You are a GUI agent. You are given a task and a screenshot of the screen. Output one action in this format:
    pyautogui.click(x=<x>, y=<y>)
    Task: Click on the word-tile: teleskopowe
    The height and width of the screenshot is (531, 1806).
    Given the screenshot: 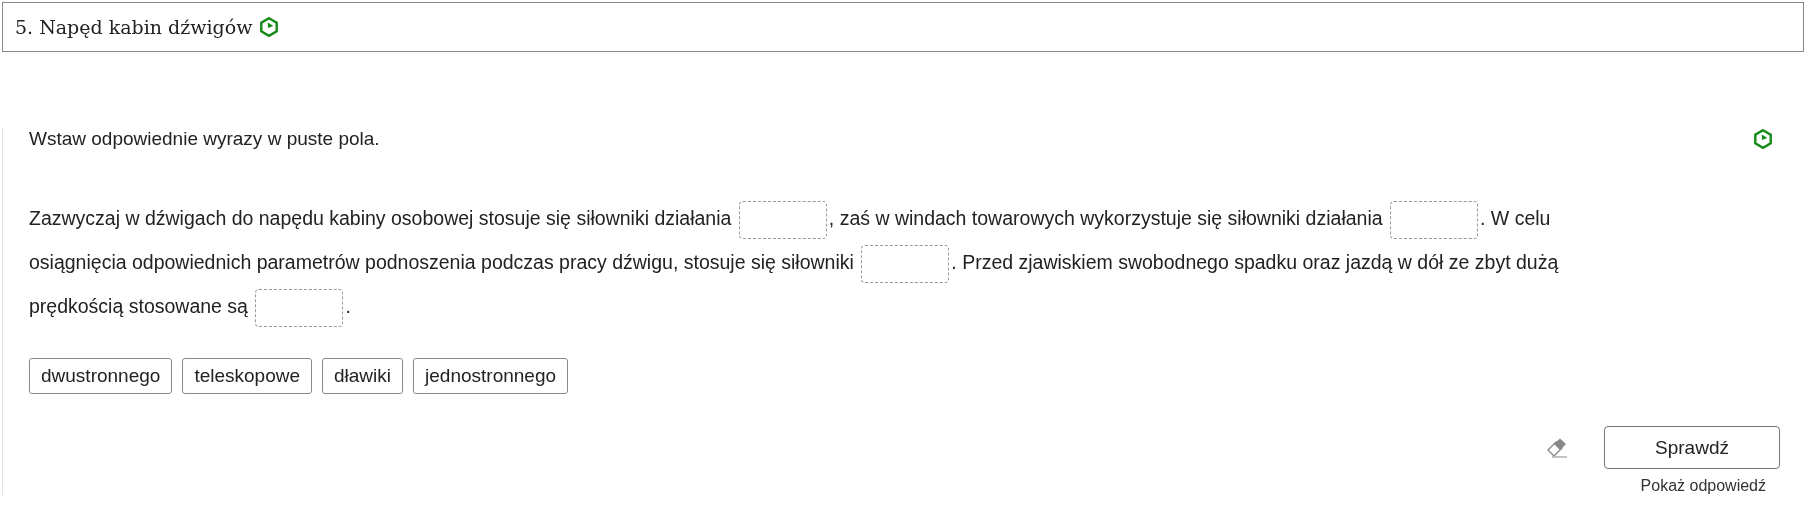 What is the action you would take?
    pyautogui.click(x=247, y=376)
    